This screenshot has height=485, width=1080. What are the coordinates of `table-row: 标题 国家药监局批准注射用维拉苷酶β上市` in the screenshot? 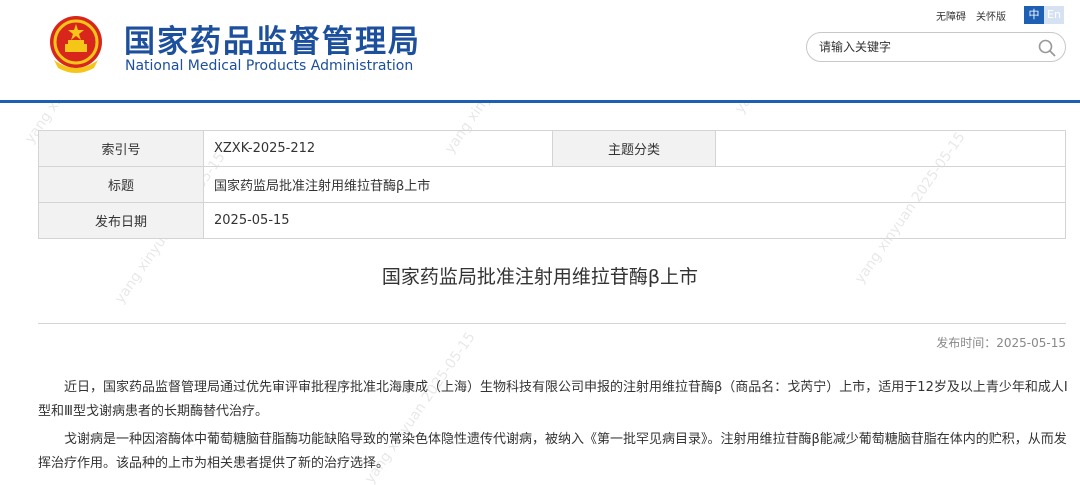 It's located at (552, 184).